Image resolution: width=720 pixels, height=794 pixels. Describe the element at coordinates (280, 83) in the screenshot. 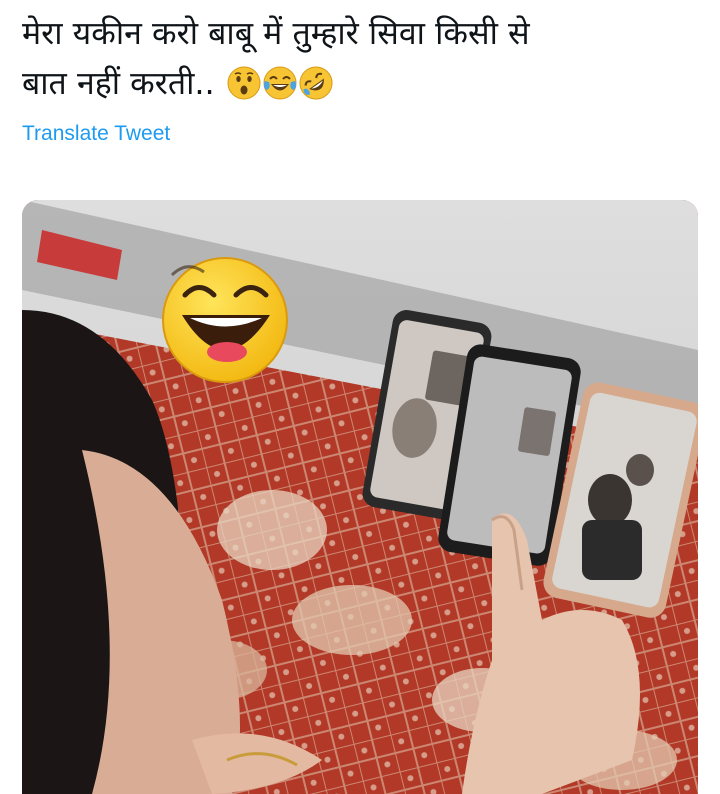

I see `face-with-tears-of-joy-icon` at that location.